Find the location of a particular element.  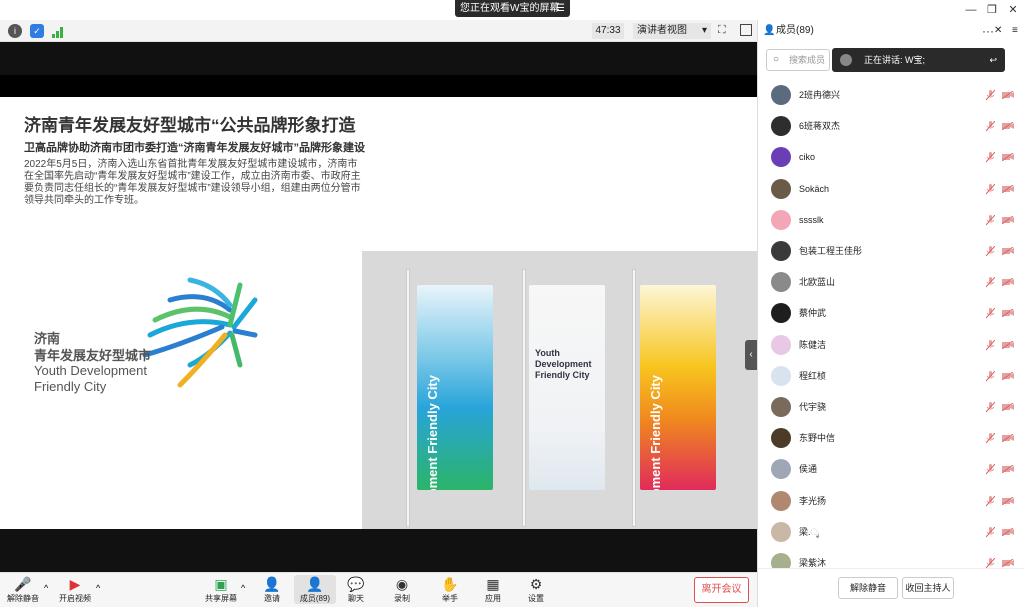

raise-hand-label: 举手 is located at coordinates (450, 598).